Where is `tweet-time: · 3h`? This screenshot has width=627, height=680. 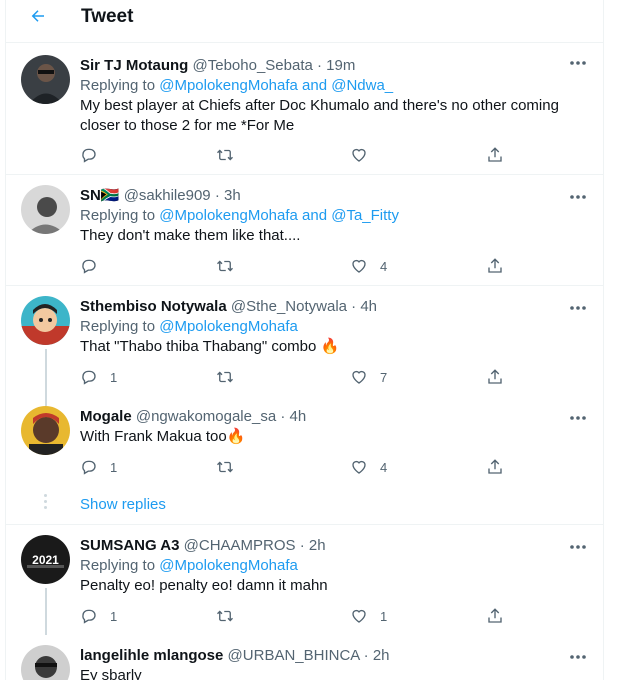 tweet-time: · 3h is located at coordinates (228, 195).